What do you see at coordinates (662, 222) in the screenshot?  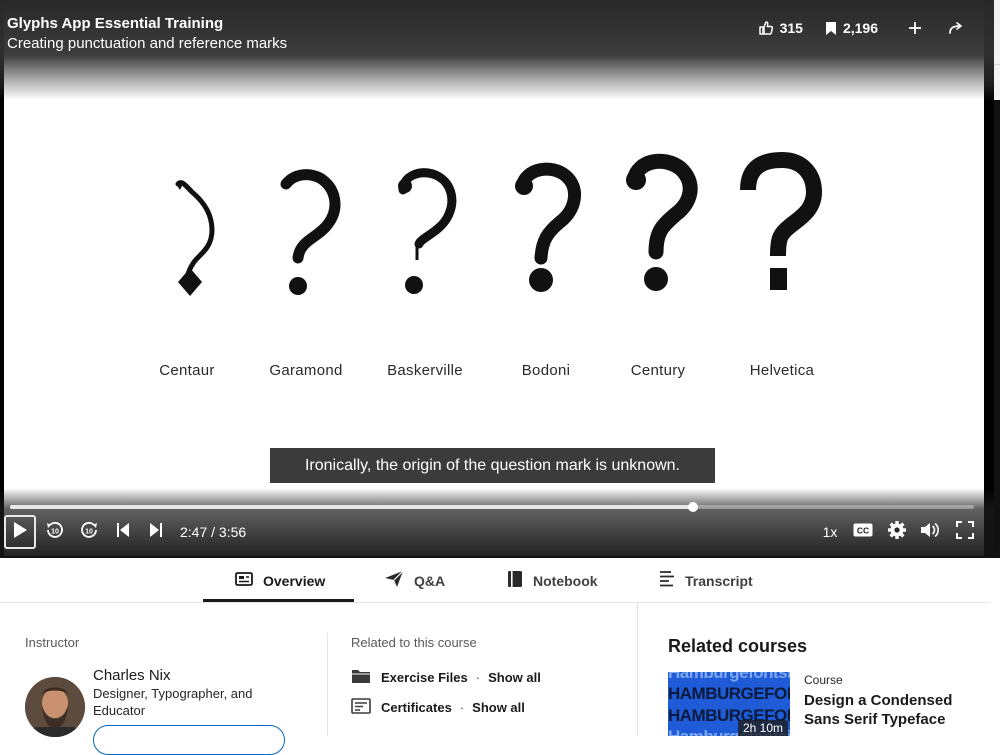 I see `specimen-century` at bounding box center [662, 222].